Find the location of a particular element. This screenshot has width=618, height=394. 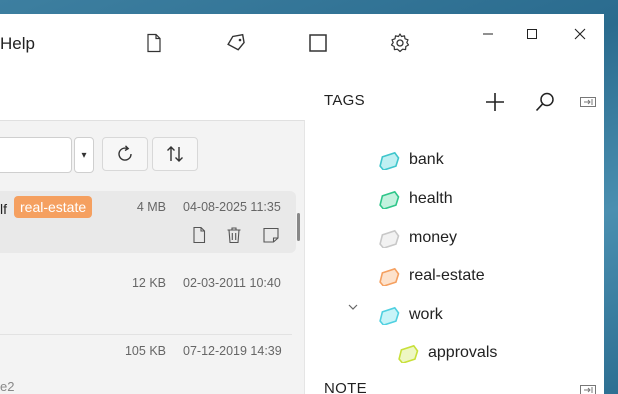

tag-item-bank: bank is located at coordinates (410, 160).